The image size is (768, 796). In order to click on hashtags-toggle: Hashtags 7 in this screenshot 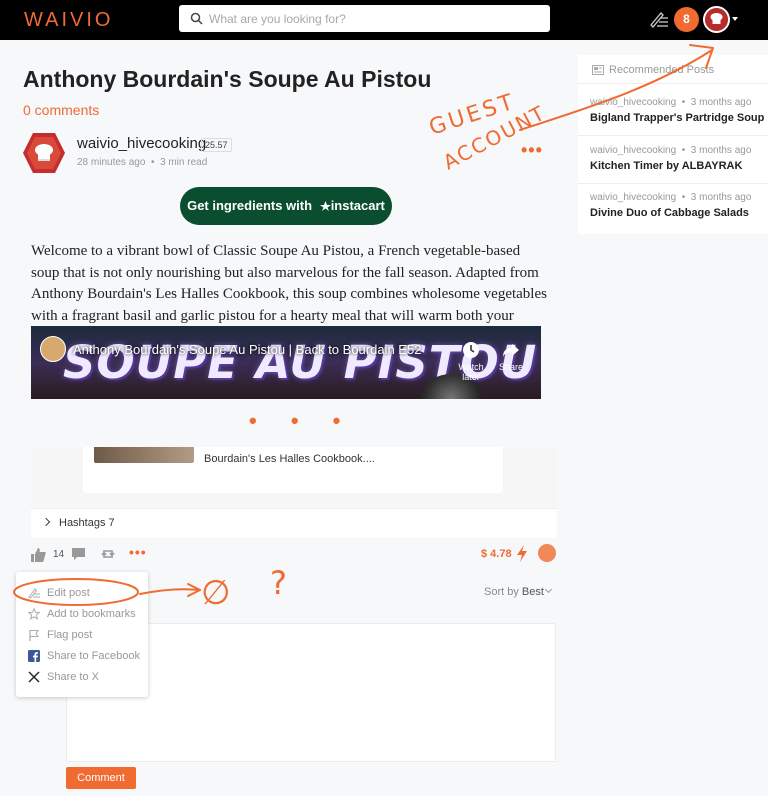, I will do `click(294, 523)`.